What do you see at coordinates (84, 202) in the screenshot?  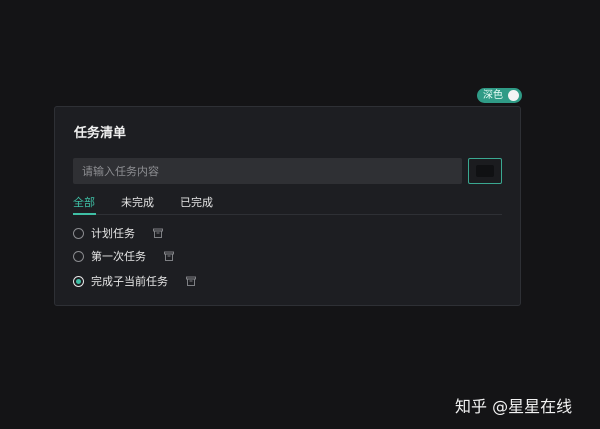 I see `tab-all: 全部` at bounding box center [84, 202].